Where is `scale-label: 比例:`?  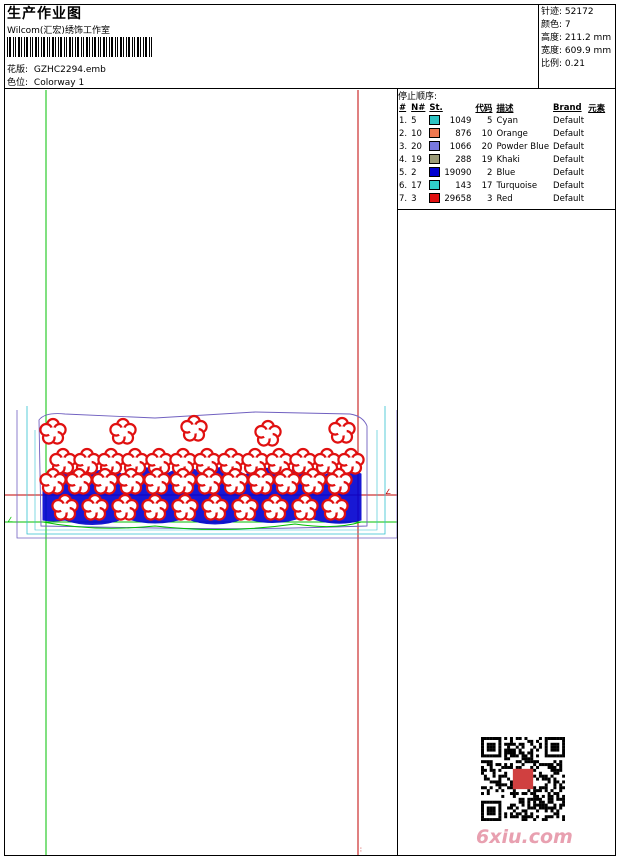
scale-label: 比例: is located at coordinates (552, 64).